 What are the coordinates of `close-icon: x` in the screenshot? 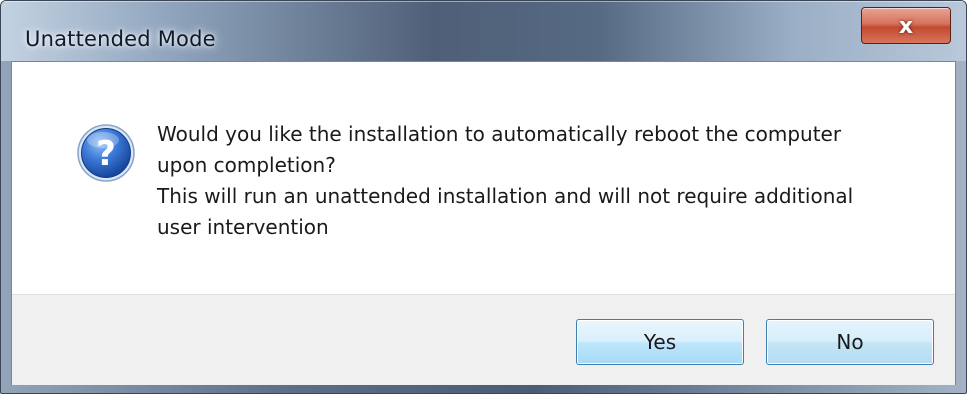 It's located at (906, 26).